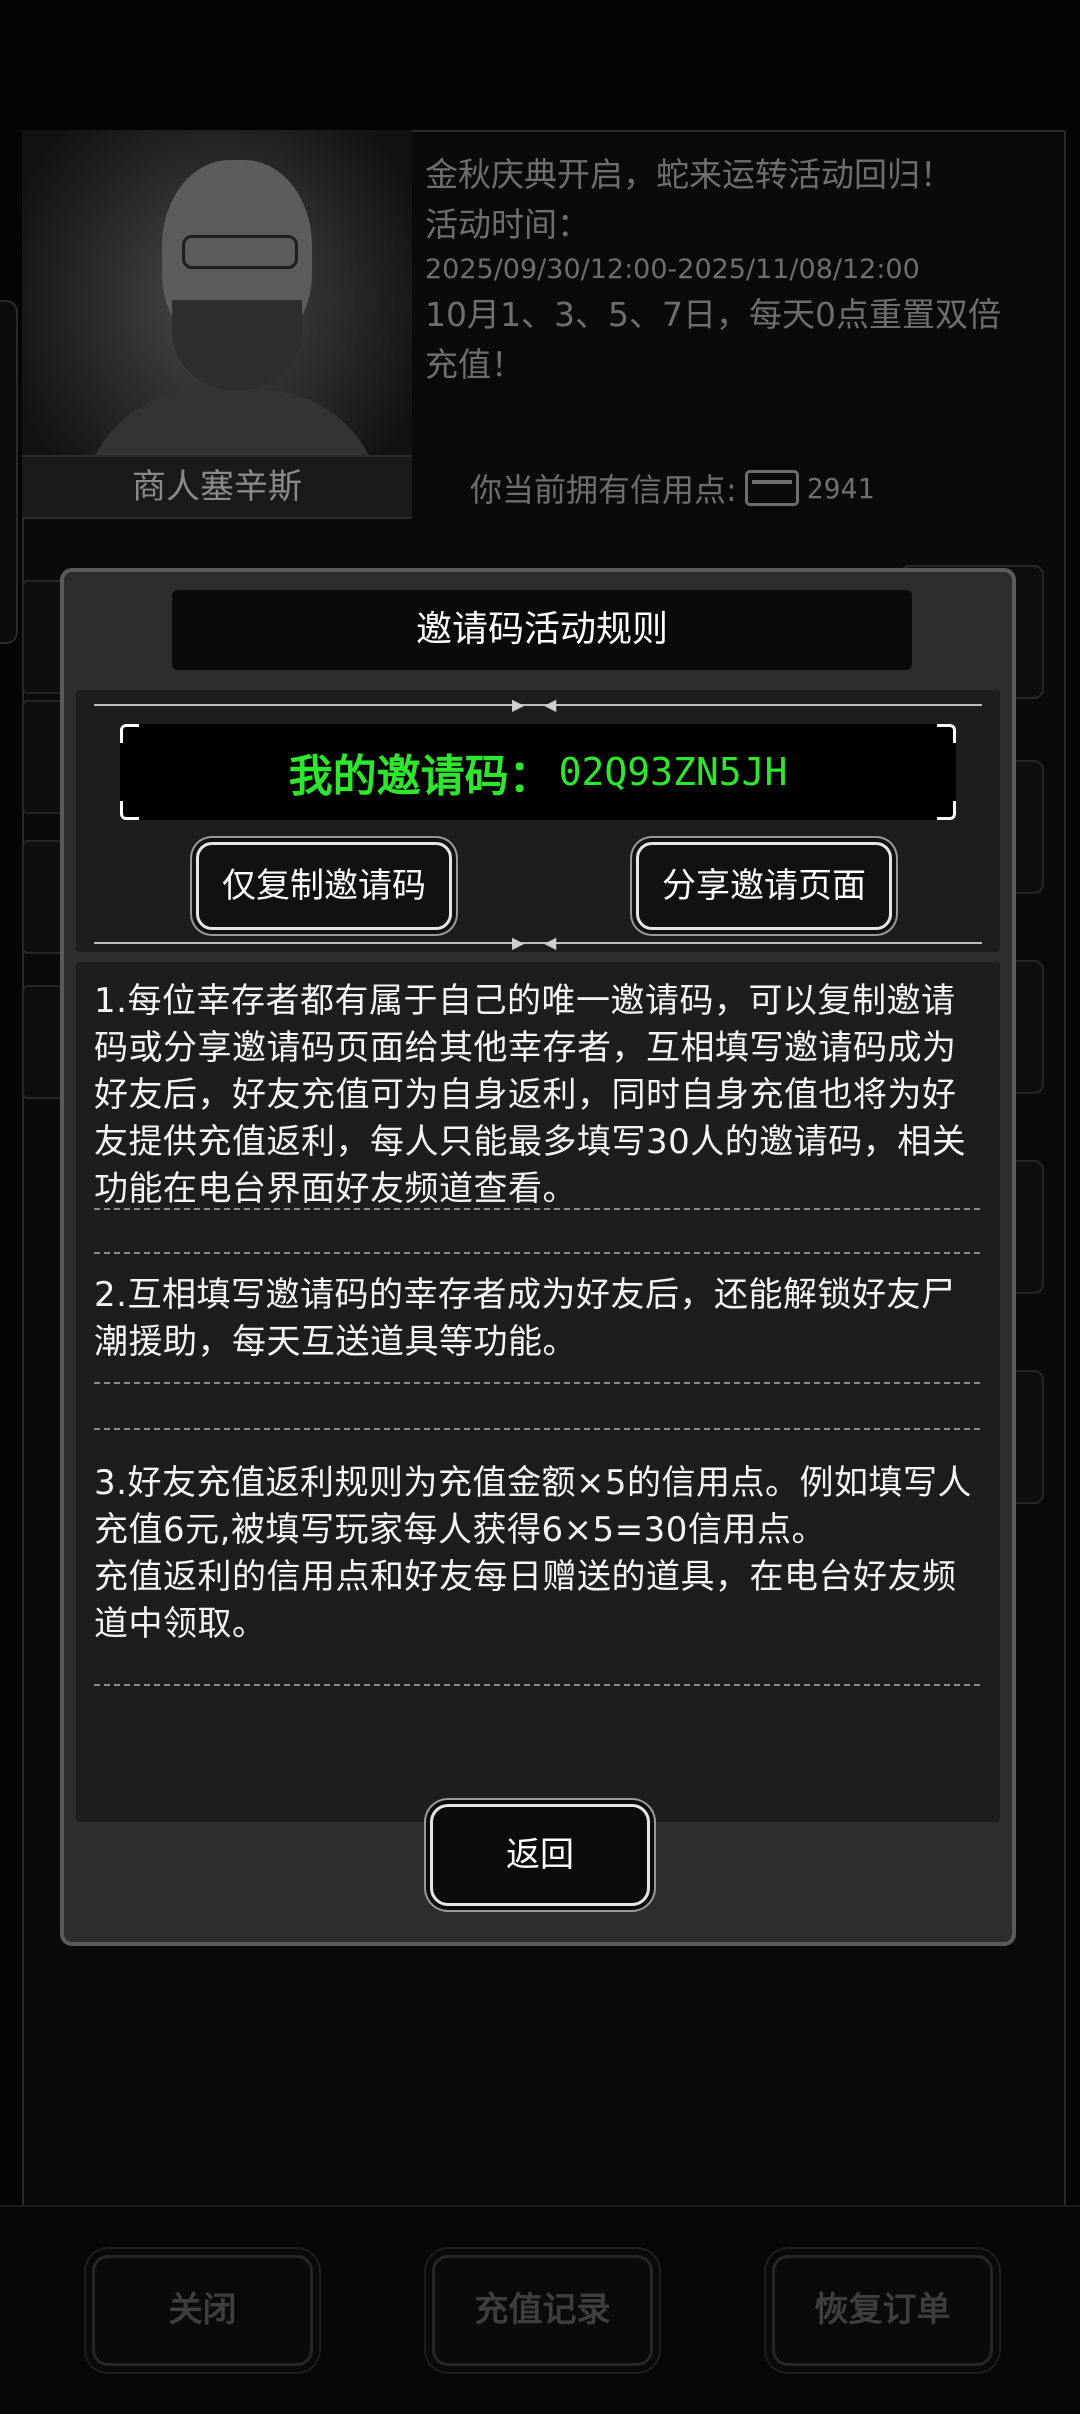 The height and width of the screenshot is (2414, 1080). Describe the element at coordinates (672, 269) in the screenshot. I see `announcement-date: 2025/09/30/12:00-2025/11/08/12:00` at that location.